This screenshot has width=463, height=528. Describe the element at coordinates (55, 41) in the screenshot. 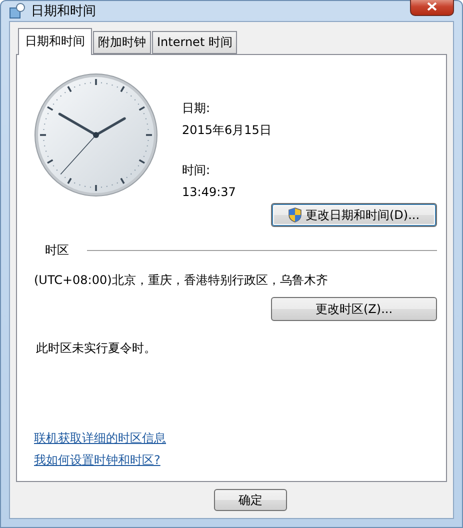

I see `tab: 日期和时间` at that location.